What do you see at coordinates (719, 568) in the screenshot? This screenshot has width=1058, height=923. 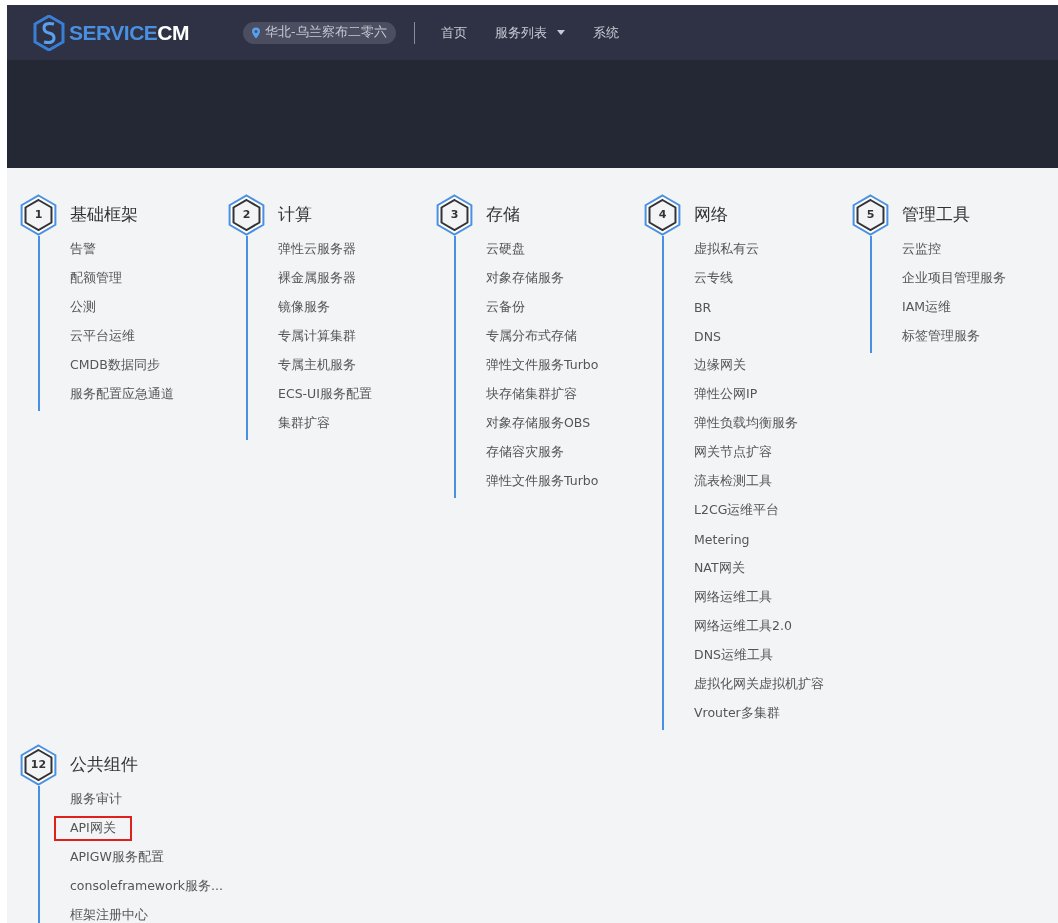 I see `service-link: NAT网关` at bounding box center [719, 568].